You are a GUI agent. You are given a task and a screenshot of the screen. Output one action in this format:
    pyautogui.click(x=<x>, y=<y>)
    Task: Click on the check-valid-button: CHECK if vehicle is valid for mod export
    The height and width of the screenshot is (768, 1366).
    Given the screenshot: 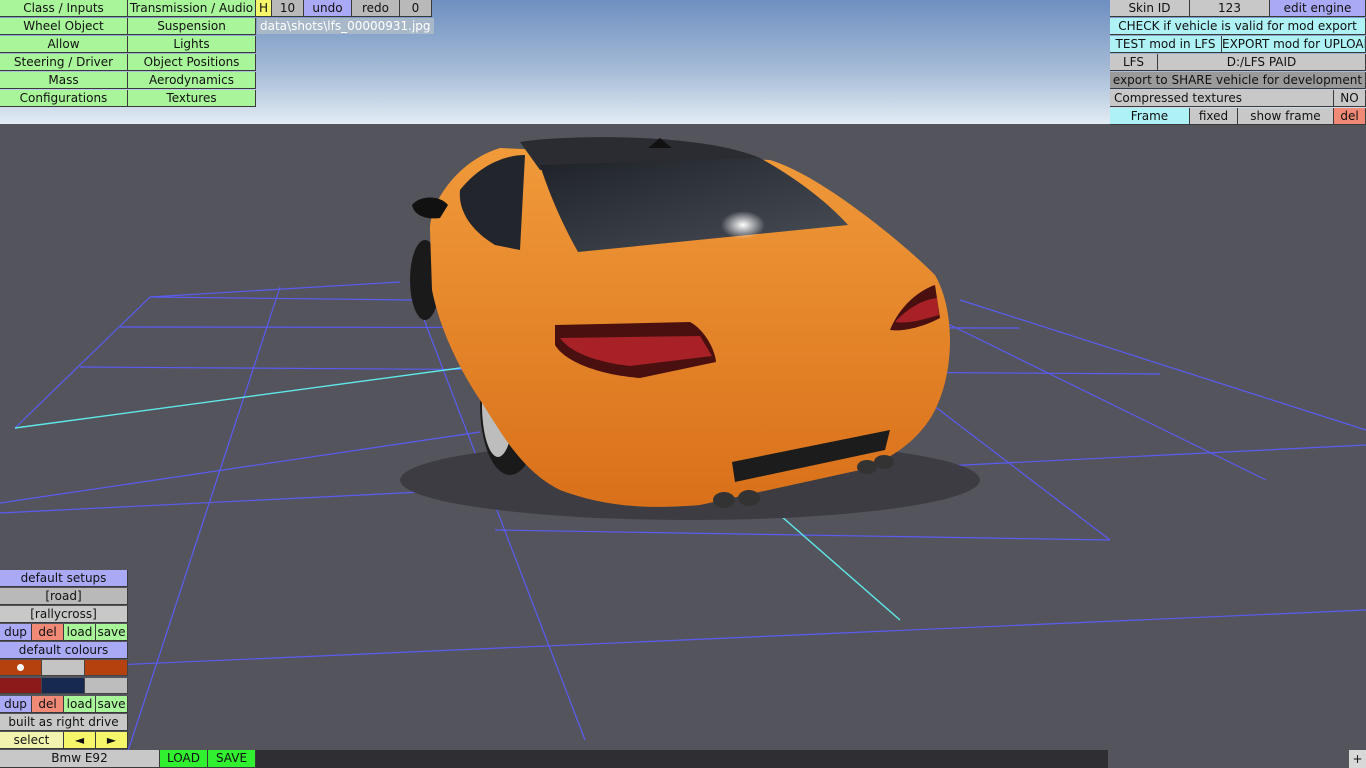 What is the action you would take?
    pyautogui.click(x=1238, y=26)
    